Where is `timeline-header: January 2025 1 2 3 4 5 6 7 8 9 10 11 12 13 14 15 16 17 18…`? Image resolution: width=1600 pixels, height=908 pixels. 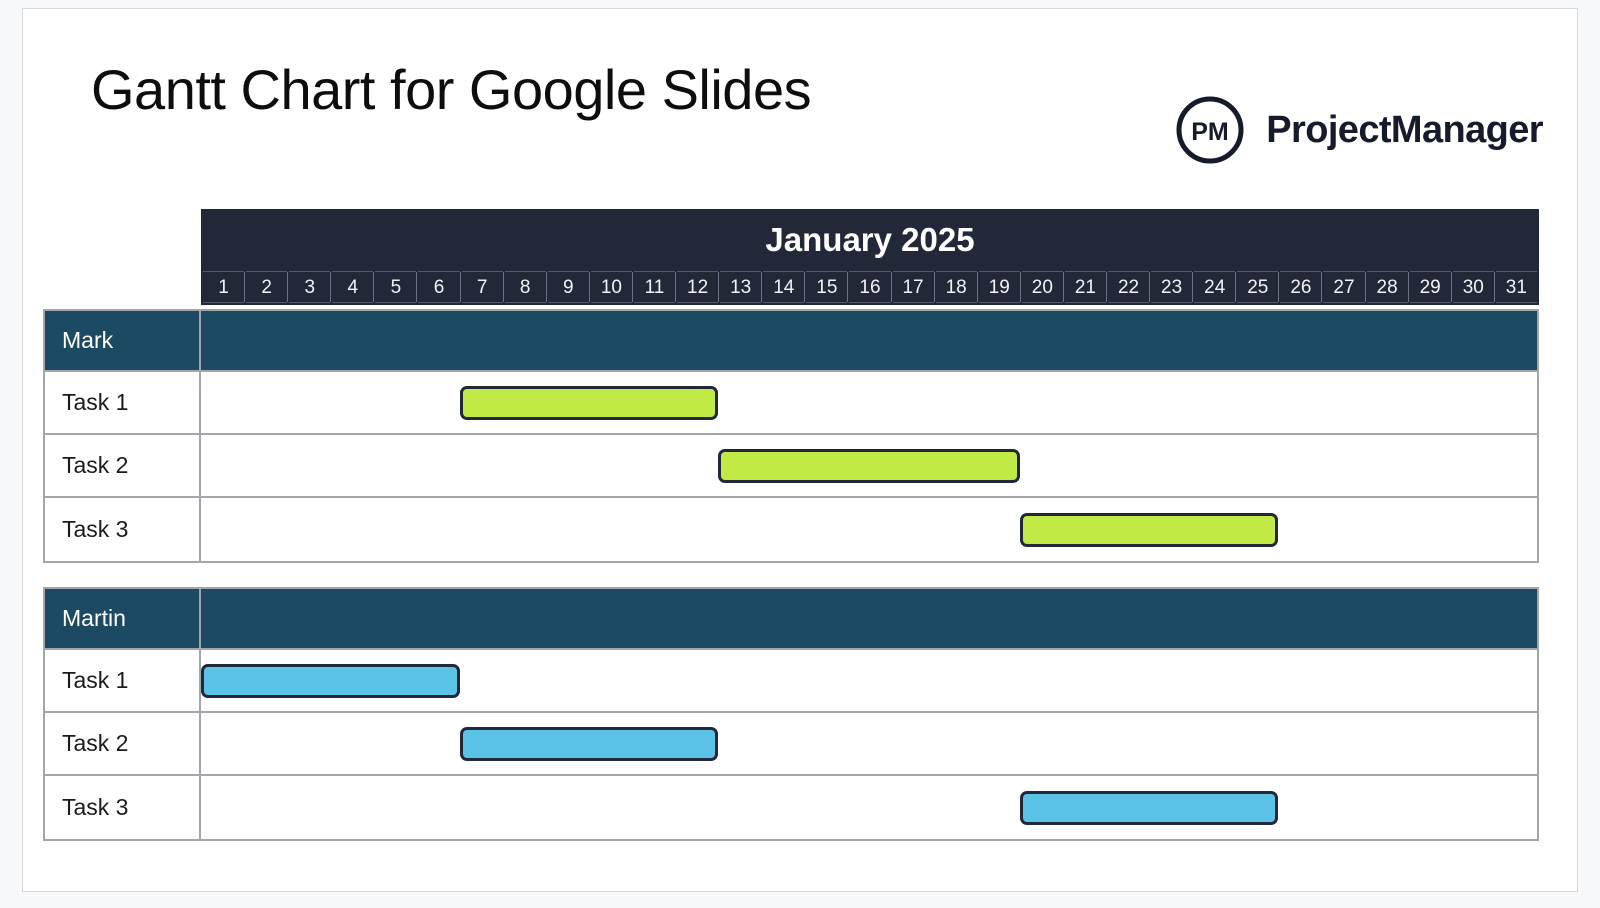 timeline-header: January 2025 1 2 3 4 5 6 7 8 9 10 11 12 13 14 15 16 17 18… is located at coordinates (870, 257).